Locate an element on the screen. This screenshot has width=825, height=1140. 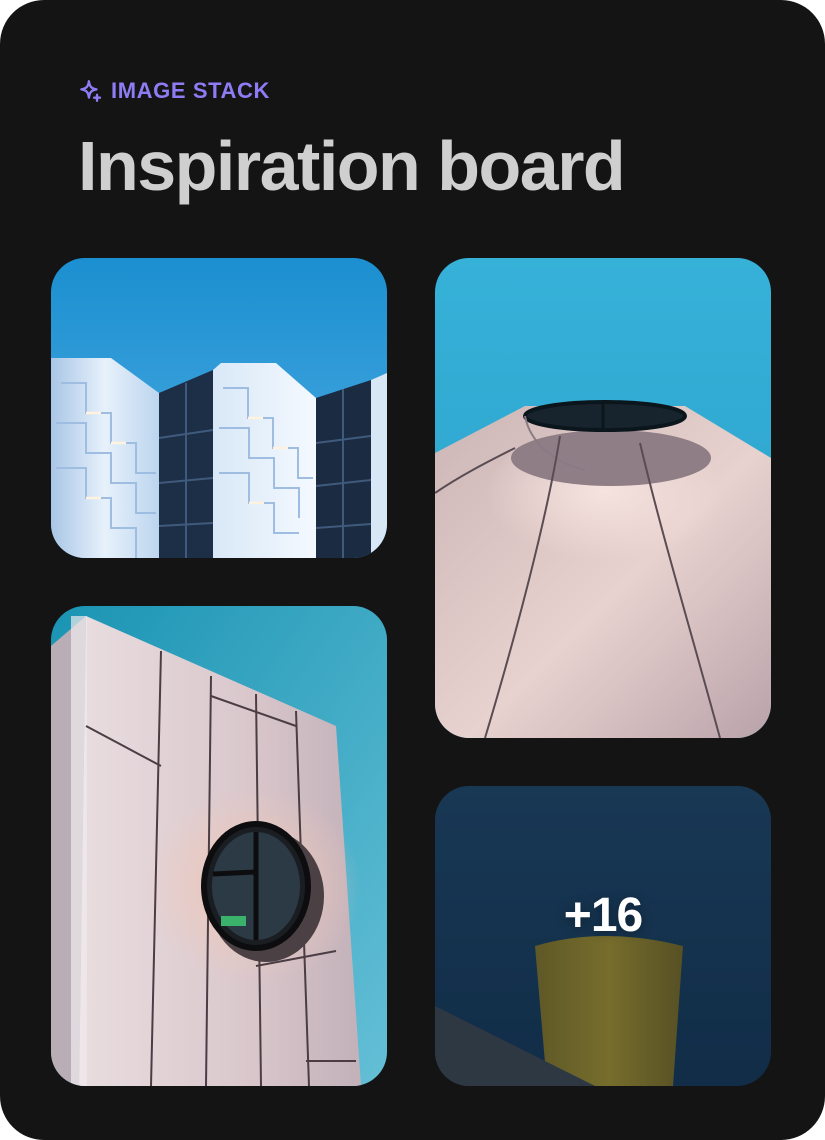
image-tile-facade is located at coordinates (219, 408).